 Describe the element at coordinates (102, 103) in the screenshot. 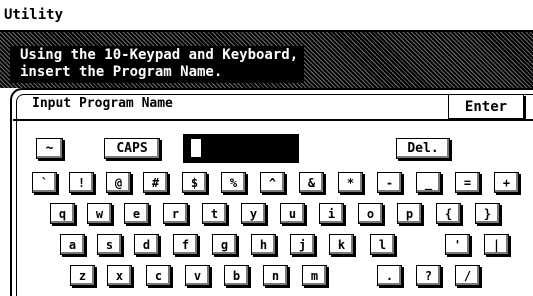

I see `panel-title: Input Program Name` at that location.